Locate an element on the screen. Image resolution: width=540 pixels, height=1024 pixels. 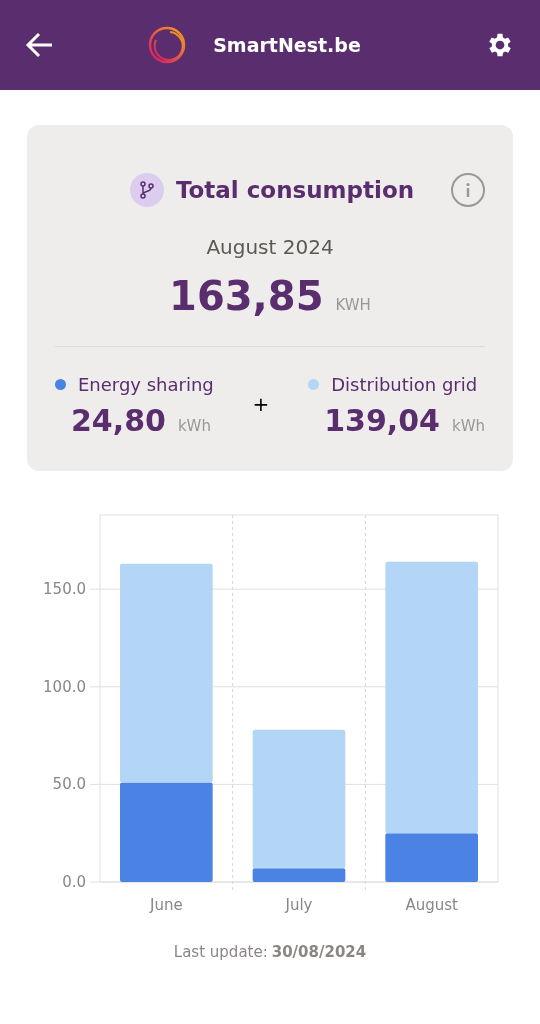
axis-label: 100.0 is located at coordinates (64, 686).